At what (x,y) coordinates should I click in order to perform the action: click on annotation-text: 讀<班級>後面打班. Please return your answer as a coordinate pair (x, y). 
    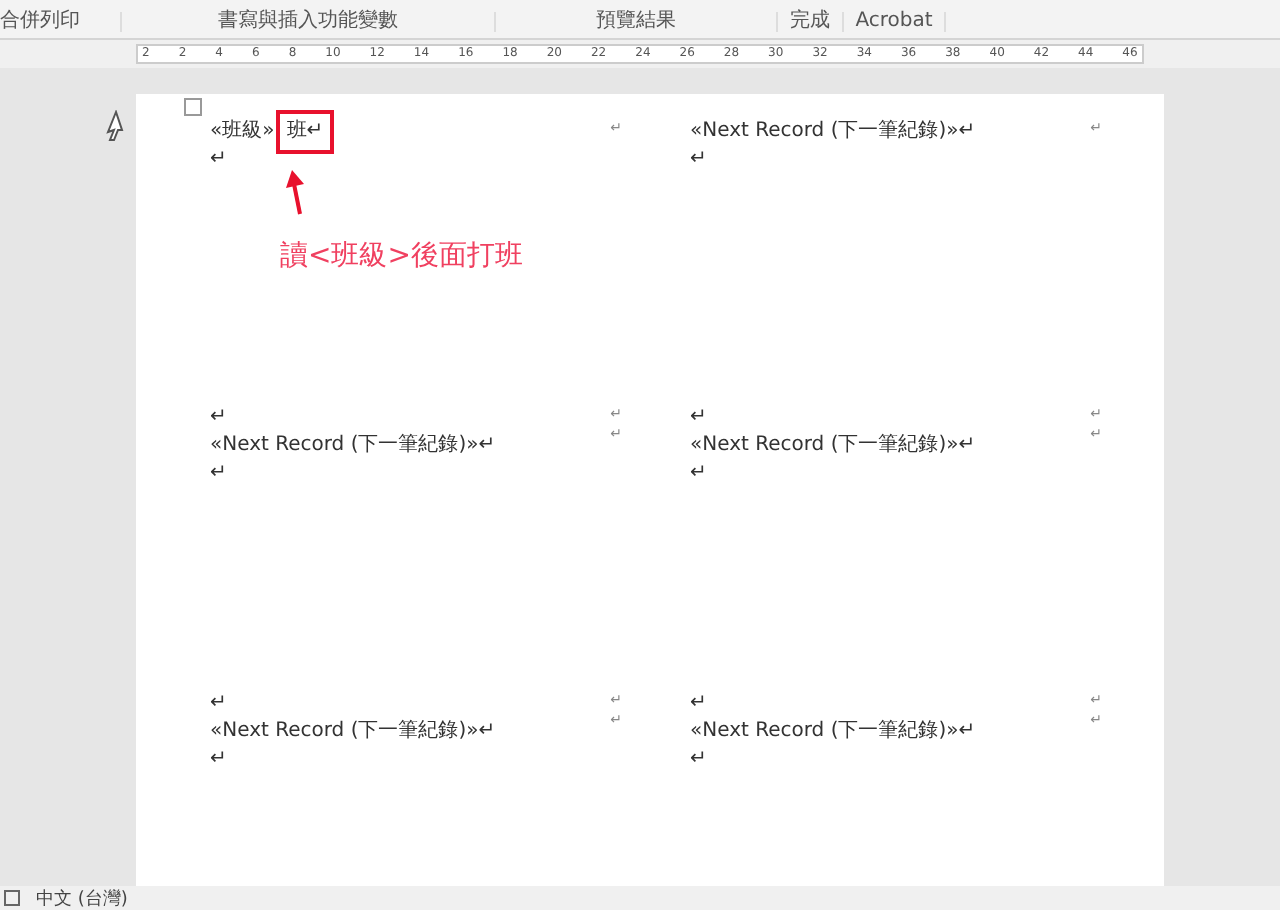
    Looking at the image, I should click on (401, 256).